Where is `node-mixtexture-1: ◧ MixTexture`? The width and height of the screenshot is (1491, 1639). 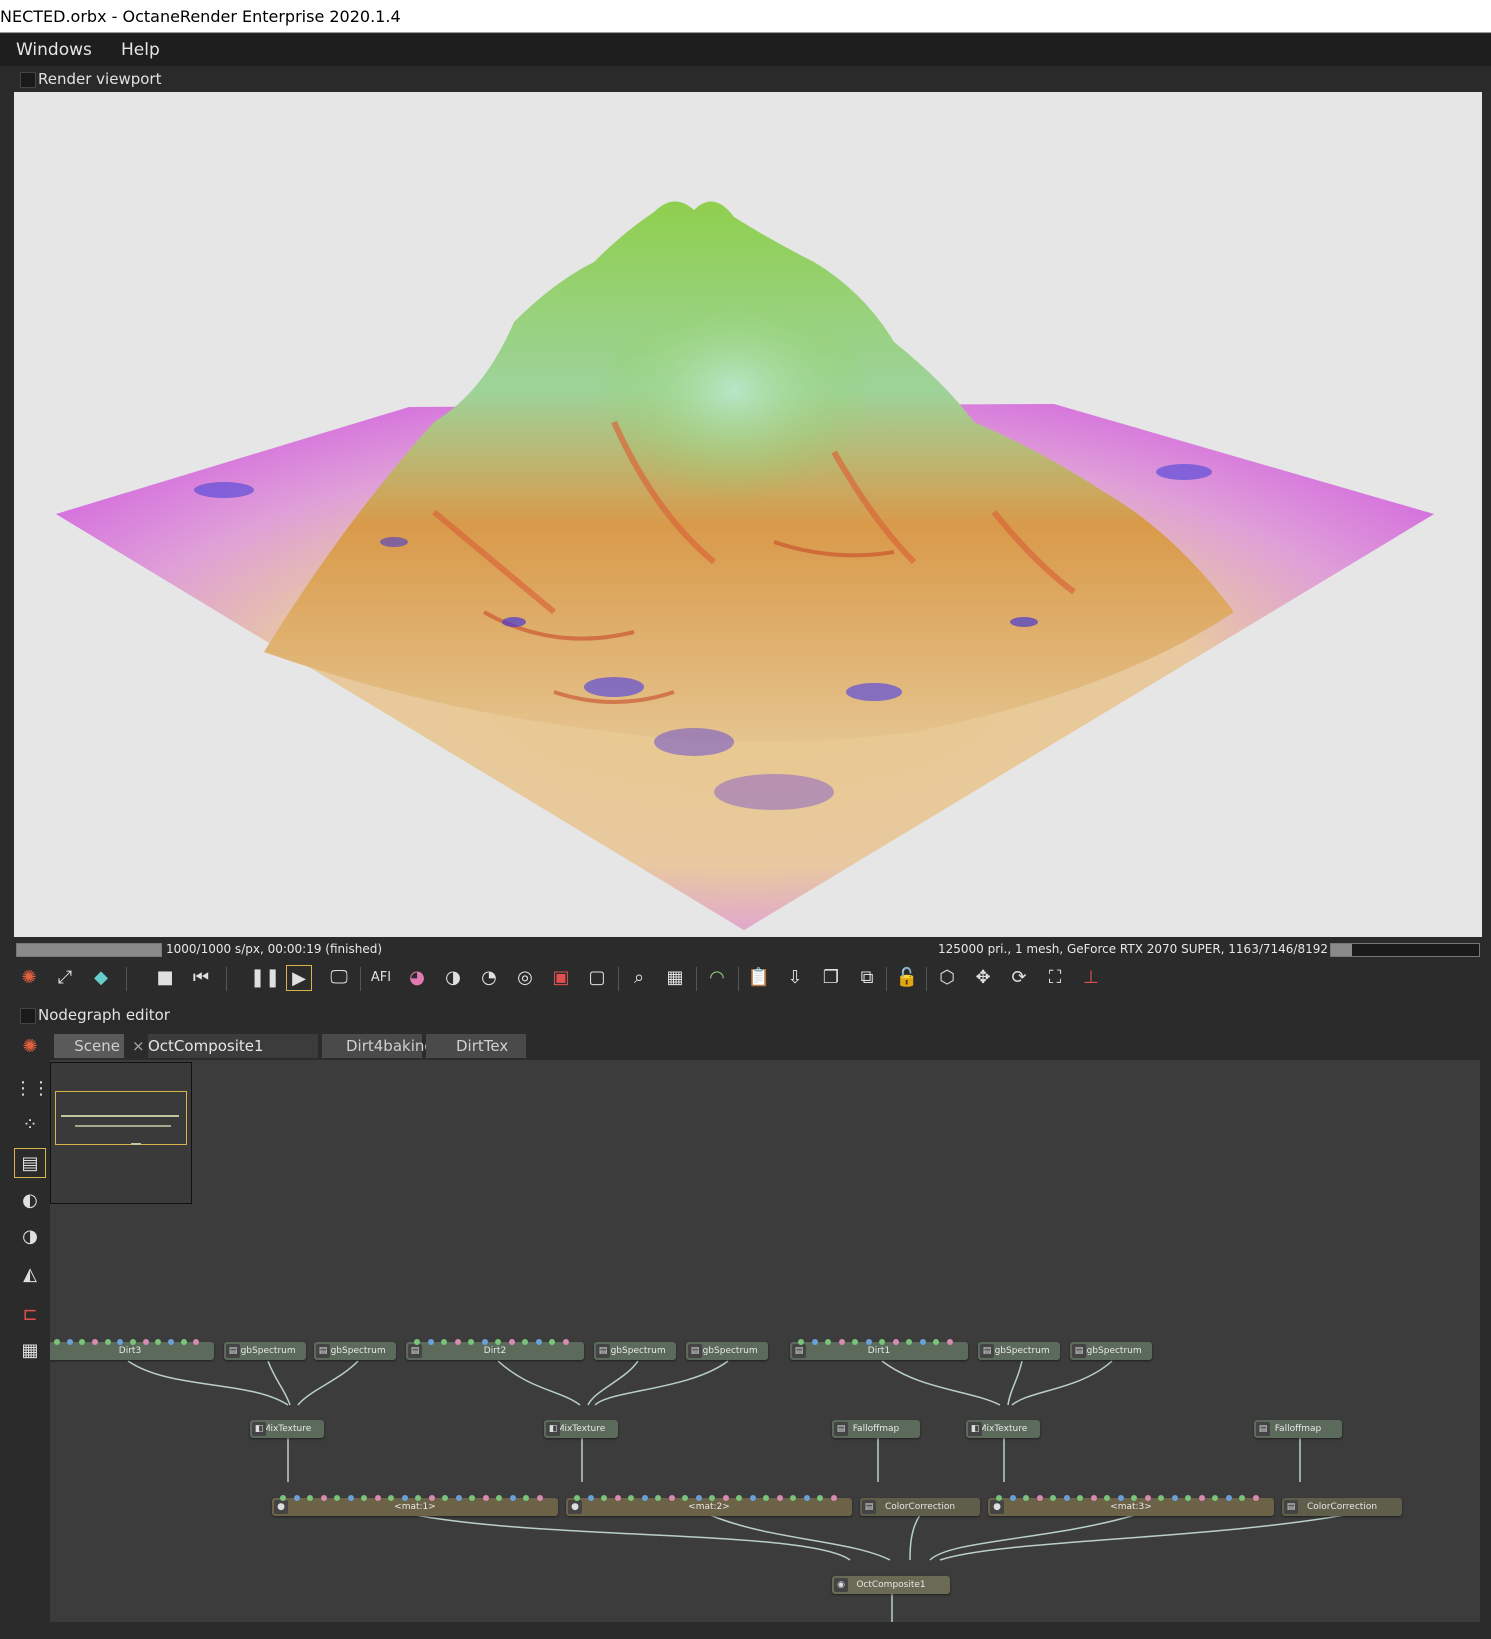 node-mixtexture-1: ◧ MixTexture is located at coordinates (287, 1429).